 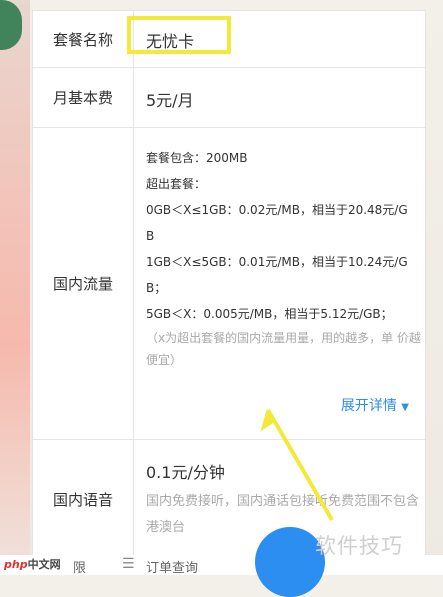 I want to click on watermark-left: php中文网, so click(x=32, y=564).